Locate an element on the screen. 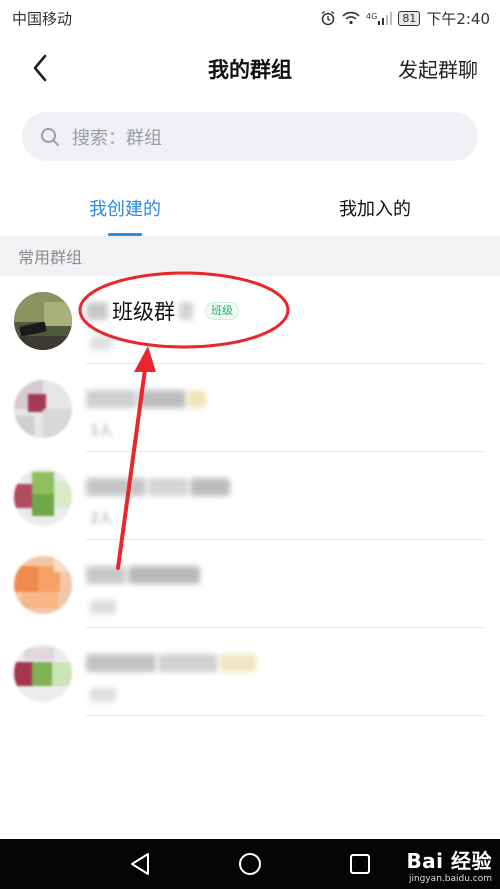  group-row: 2人 is located at coordinates (250, 496).